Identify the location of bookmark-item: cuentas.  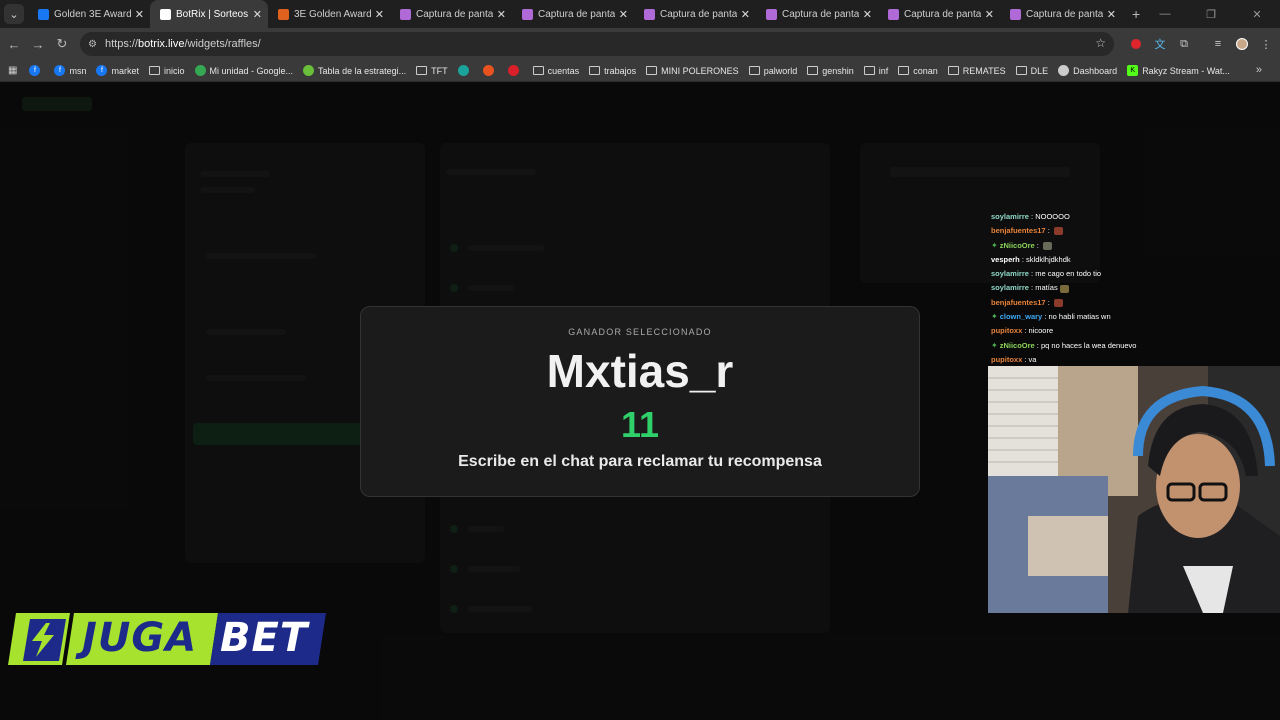
(555, 71).